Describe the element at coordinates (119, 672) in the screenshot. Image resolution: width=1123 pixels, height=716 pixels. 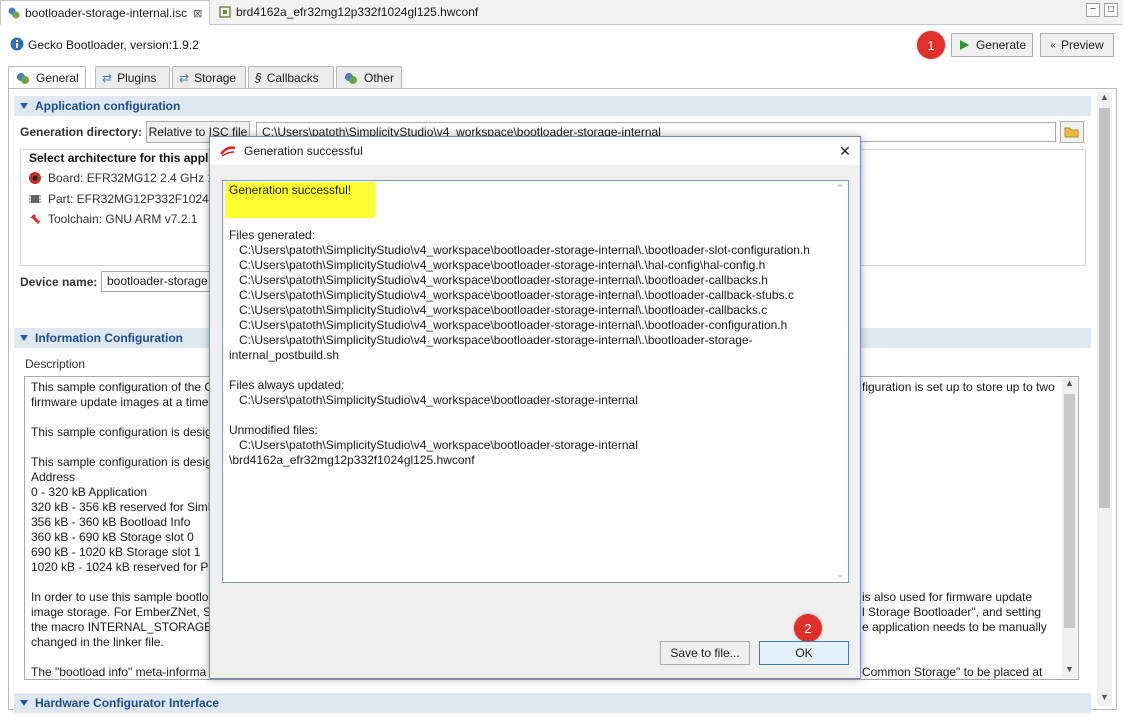
I see `description-line: The "bootload info" meta-informa` at that location.